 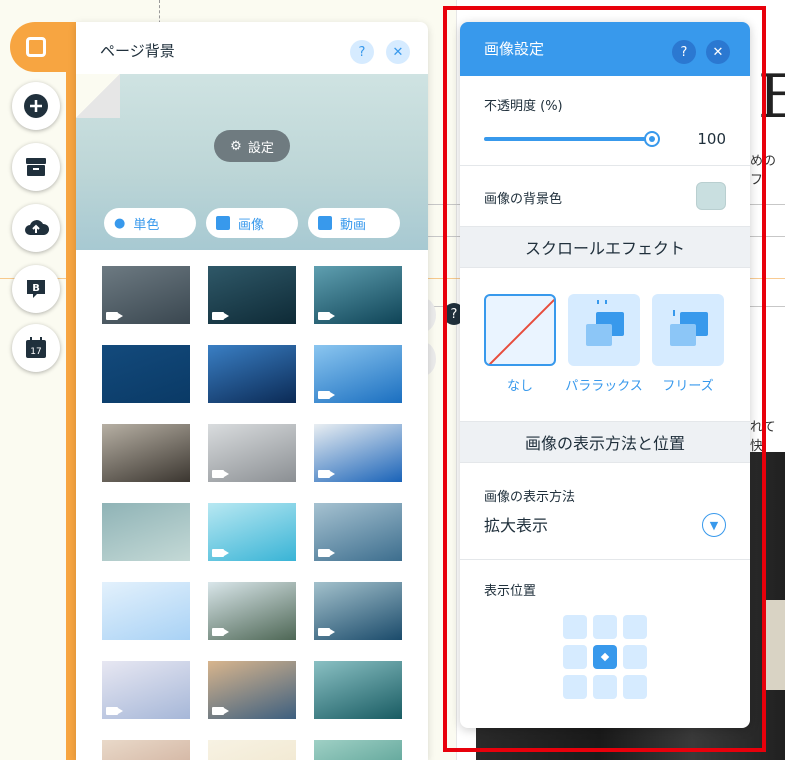 What do you see at coordinates (146, 690) in the screenshot?
I see `background-thumbnail-bokeh` at bounding box center [146, 690].